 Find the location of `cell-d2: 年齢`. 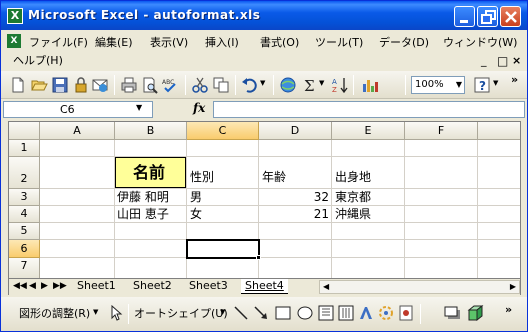

cell-d2: 年齢 is located at coordinates (274, 177).